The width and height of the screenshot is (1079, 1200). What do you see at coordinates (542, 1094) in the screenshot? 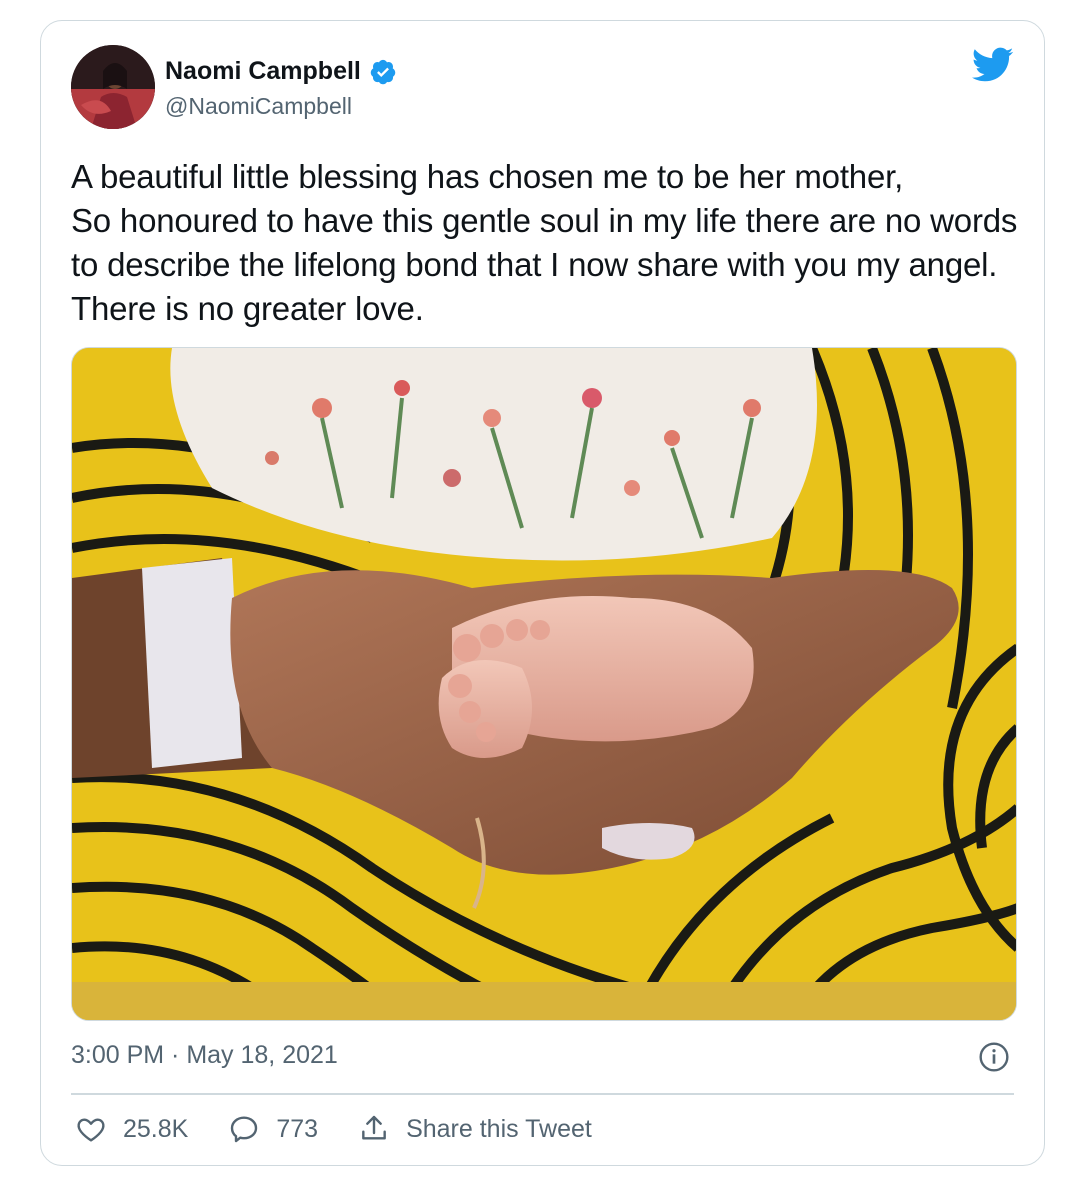
I see `divider` at bounding box center [542, 1094].